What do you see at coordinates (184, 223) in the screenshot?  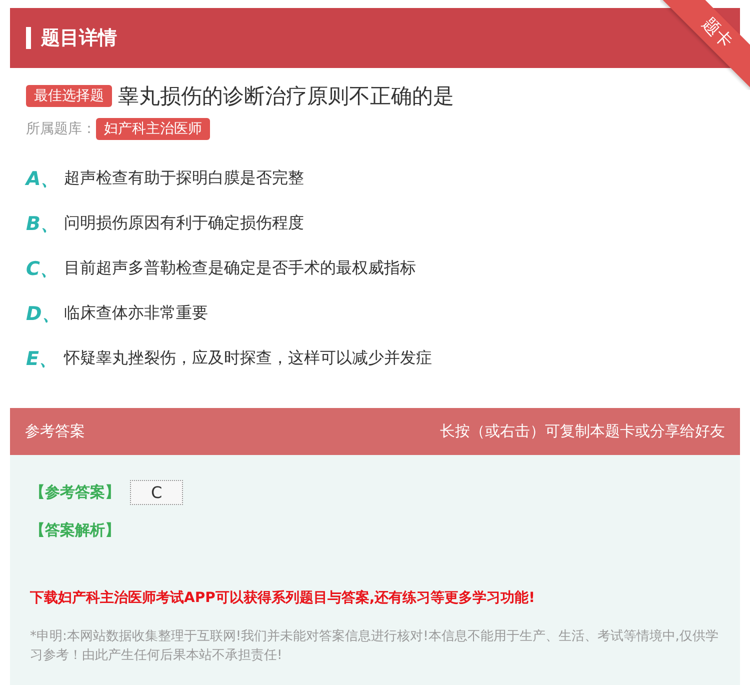 I see `option-text: 问明损伤原因有利于确定损伤程度` at bounding box center [184, 223].